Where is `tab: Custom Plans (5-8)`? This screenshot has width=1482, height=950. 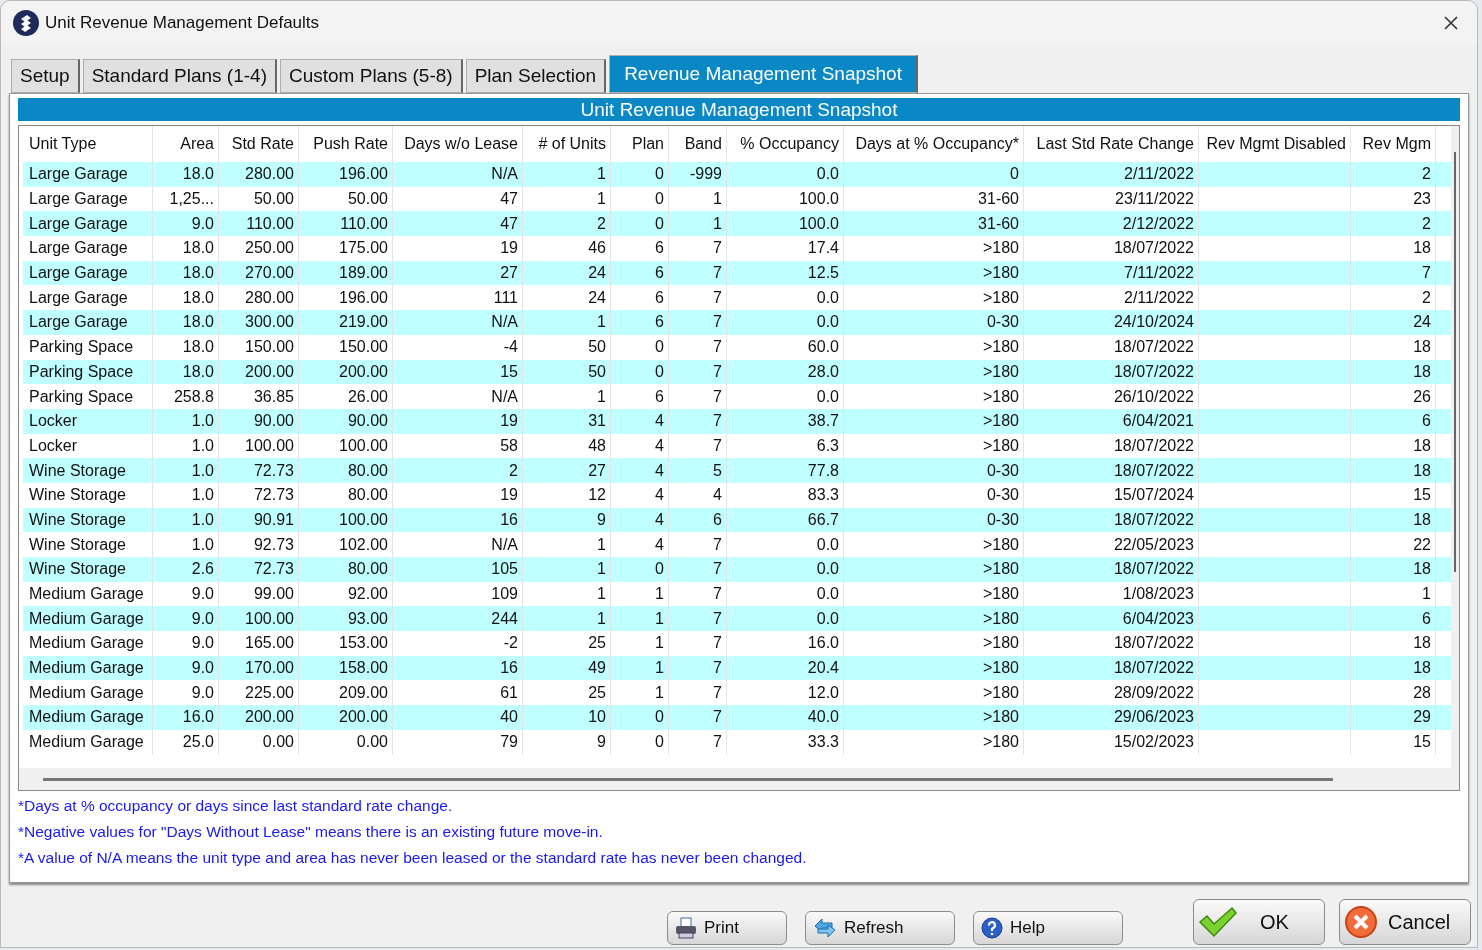 tab: Custom Plans (5-8) is located at coordinates (371, 76).